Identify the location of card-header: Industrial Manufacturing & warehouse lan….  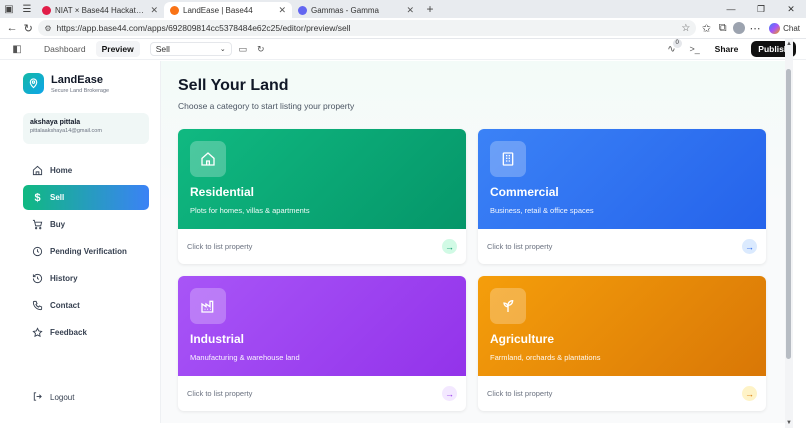
(322, 326).